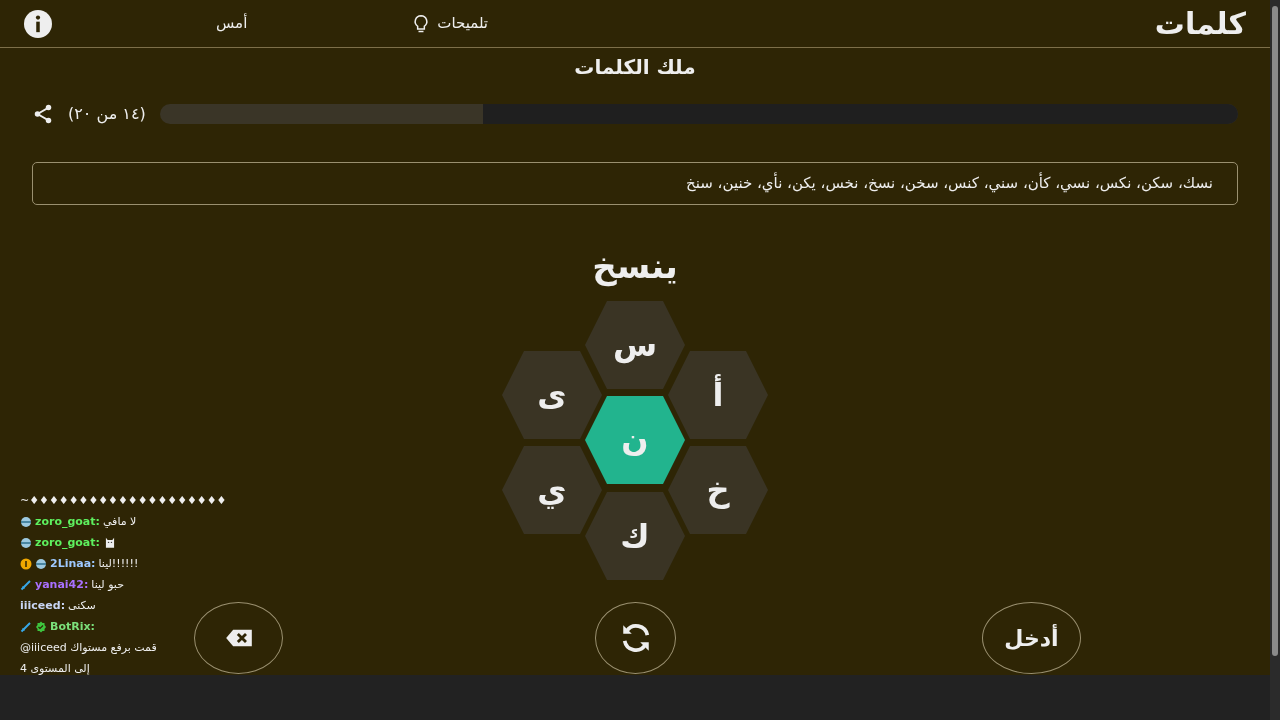 The width and height of the screenshot is (1280, 720). Describe the element at coordinates (82, 606) in the screenshot. I see `chat-message: سكنى` at that location.